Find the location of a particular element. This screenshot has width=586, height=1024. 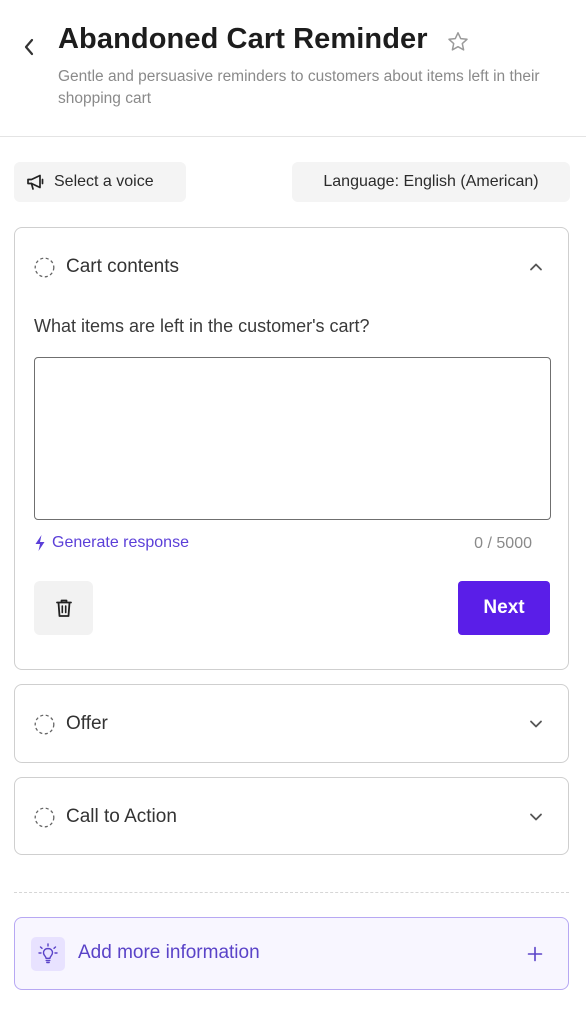

trash-icon is located at coordinates (63, 608).